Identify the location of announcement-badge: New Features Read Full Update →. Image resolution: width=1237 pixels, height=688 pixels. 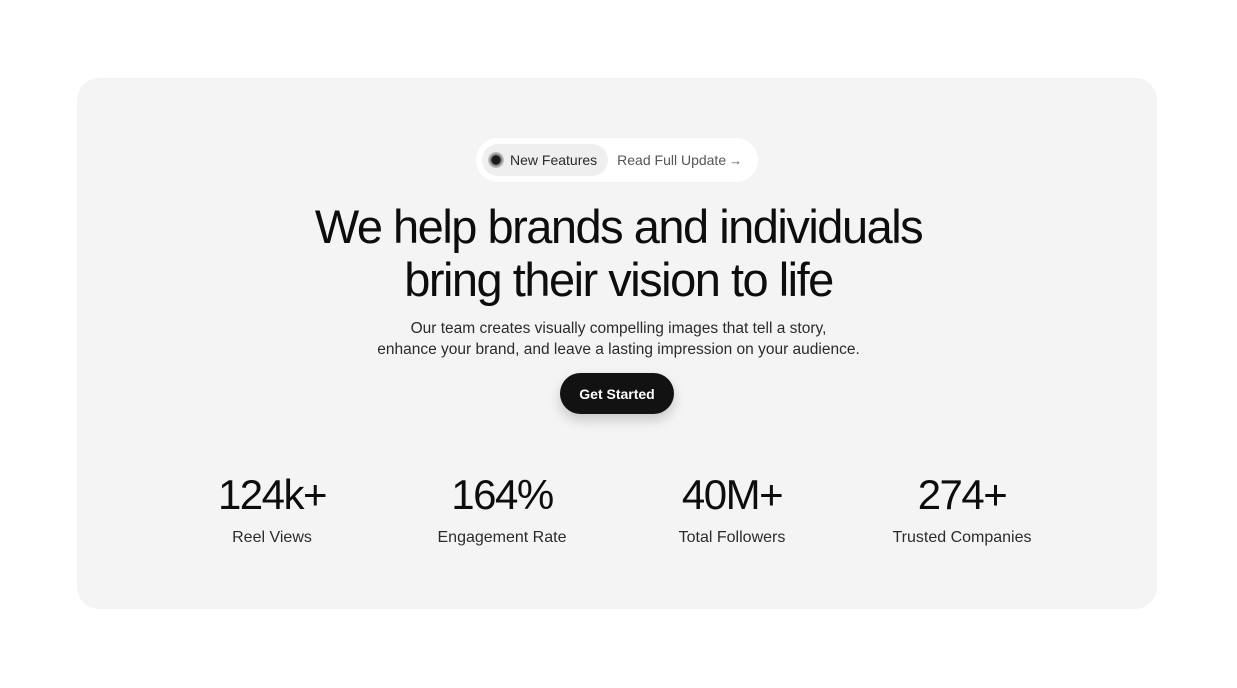
(617, 160).